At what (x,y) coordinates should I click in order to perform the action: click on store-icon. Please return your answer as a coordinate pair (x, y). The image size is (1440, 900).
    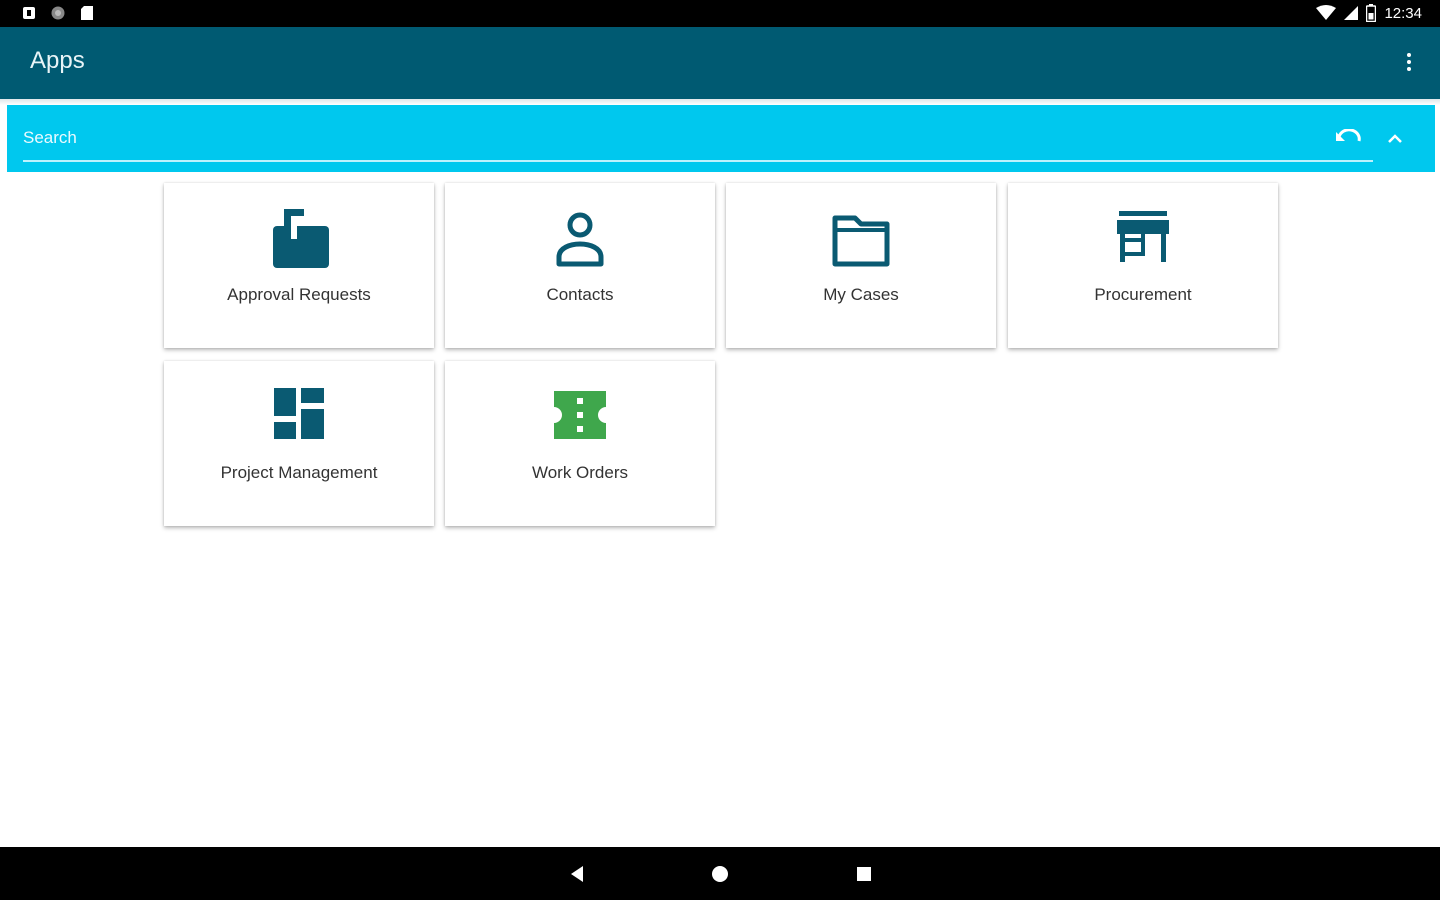
    Looking at the image, I should click on (1143, 236).